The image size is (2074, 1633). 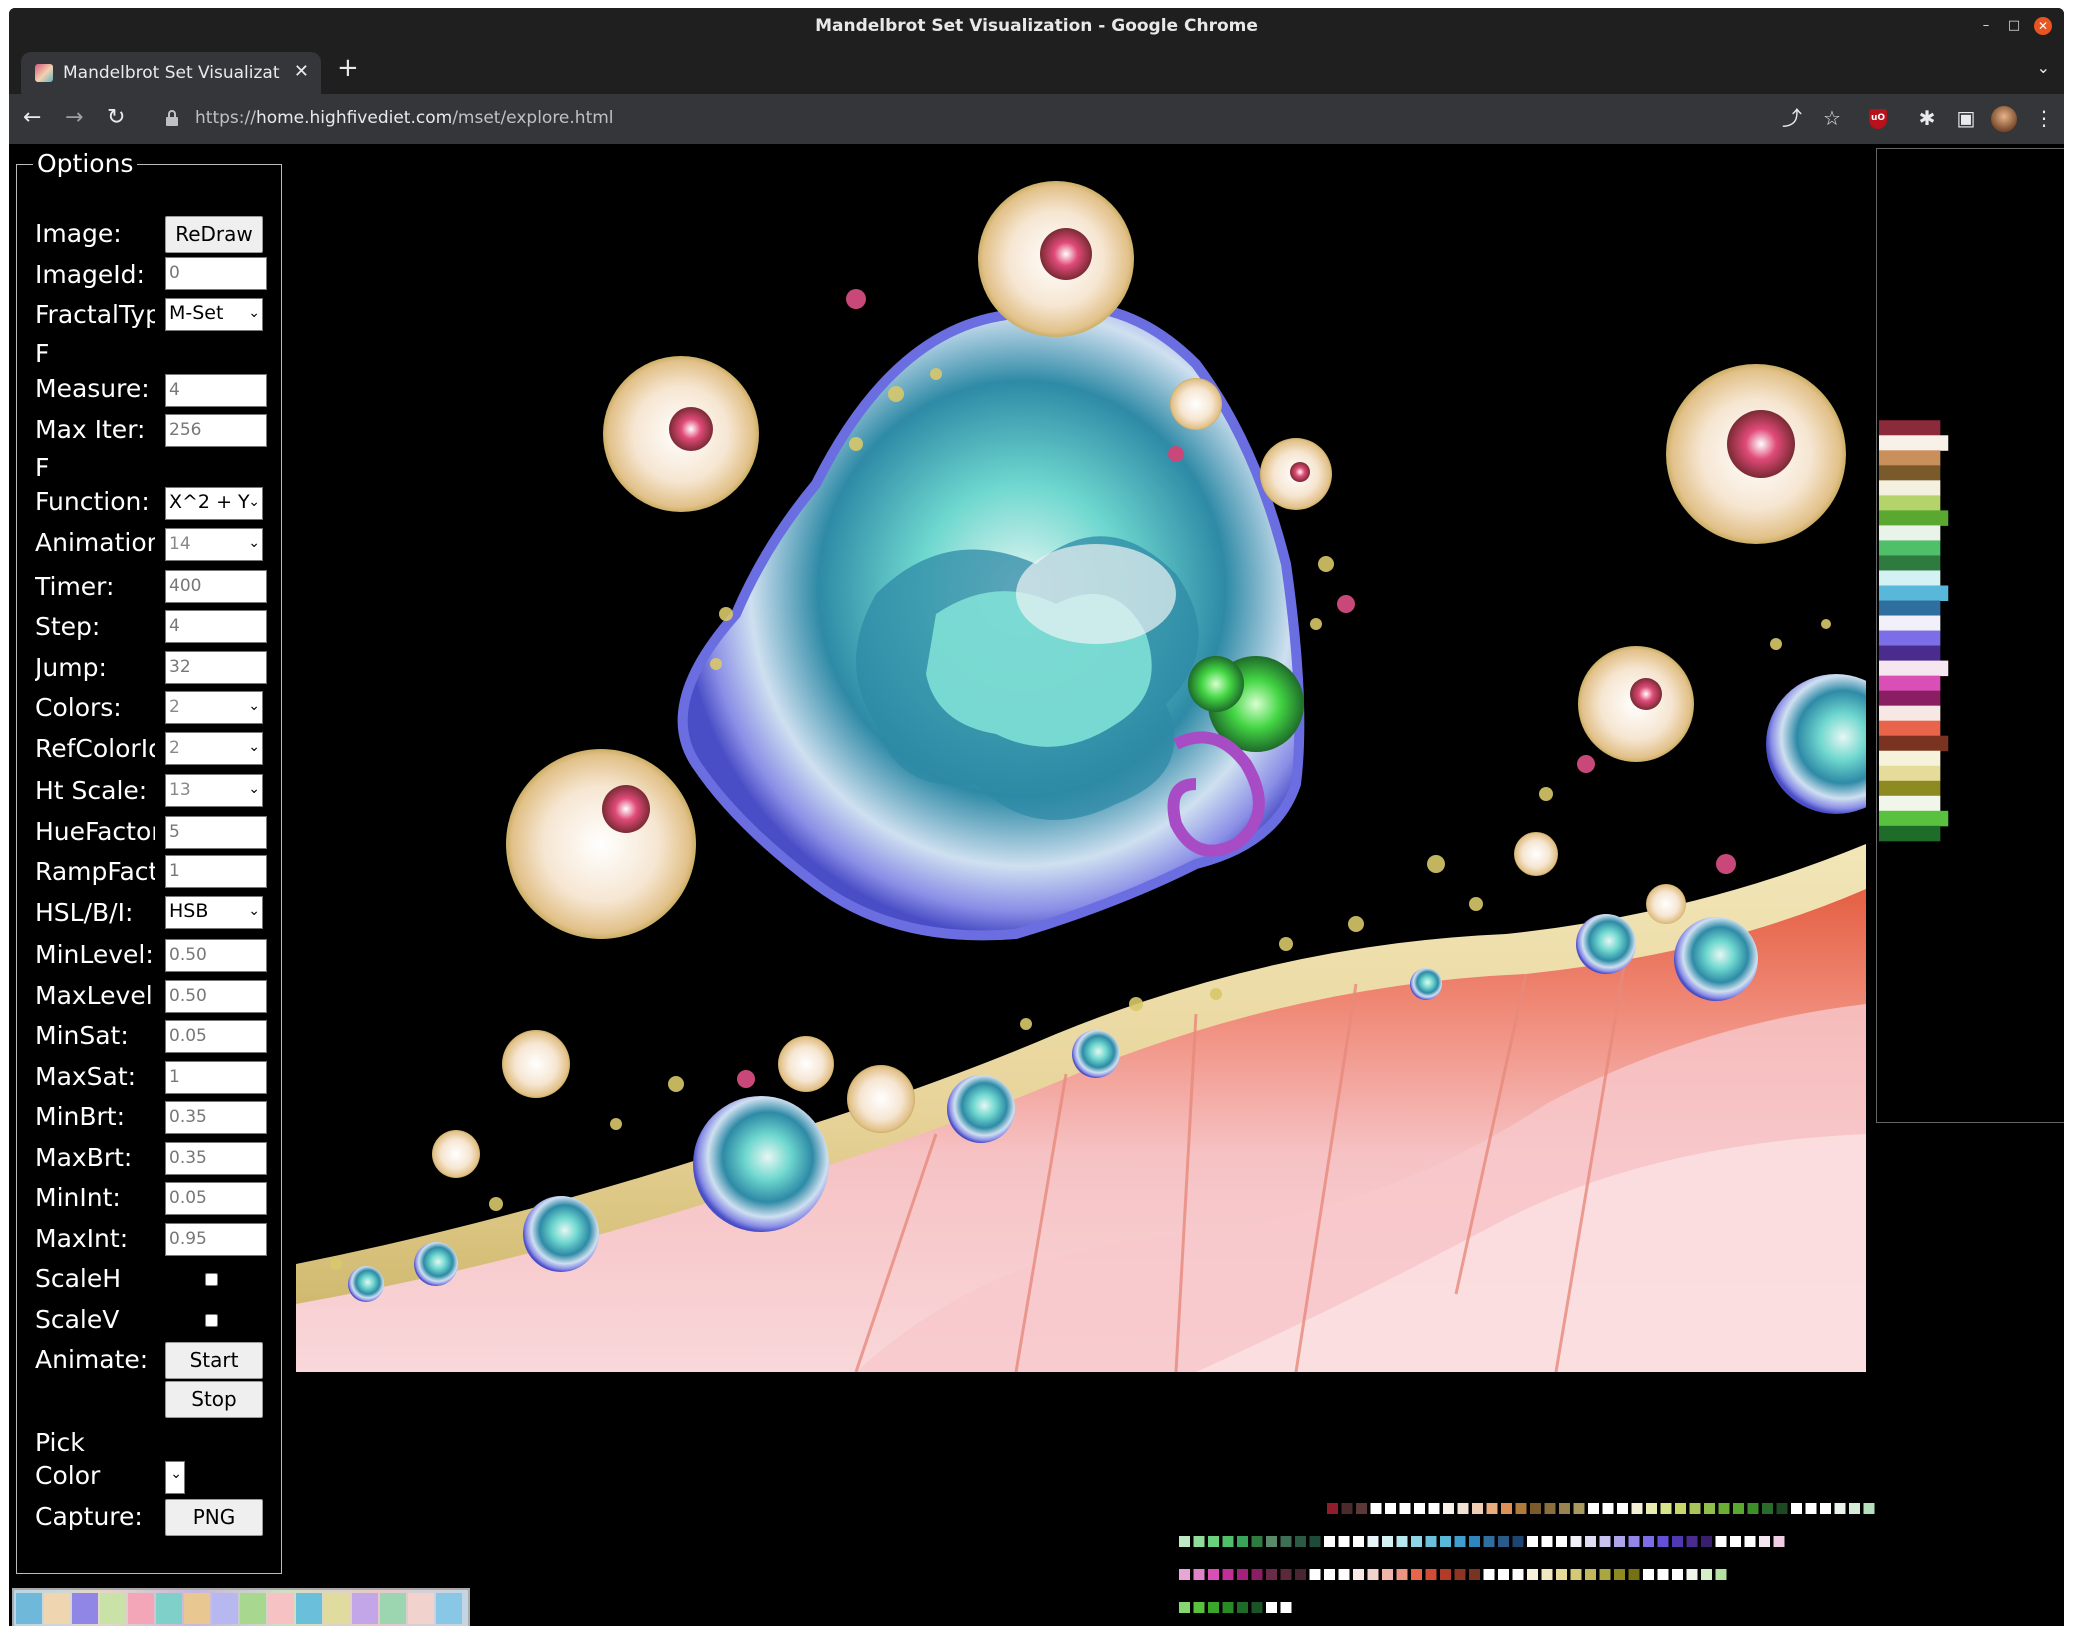 What do you see at coordinates (214, 503) in the screenshot?
I see `f-function-select: X^2 + Y ⌄` at bounding box center [214, 503].